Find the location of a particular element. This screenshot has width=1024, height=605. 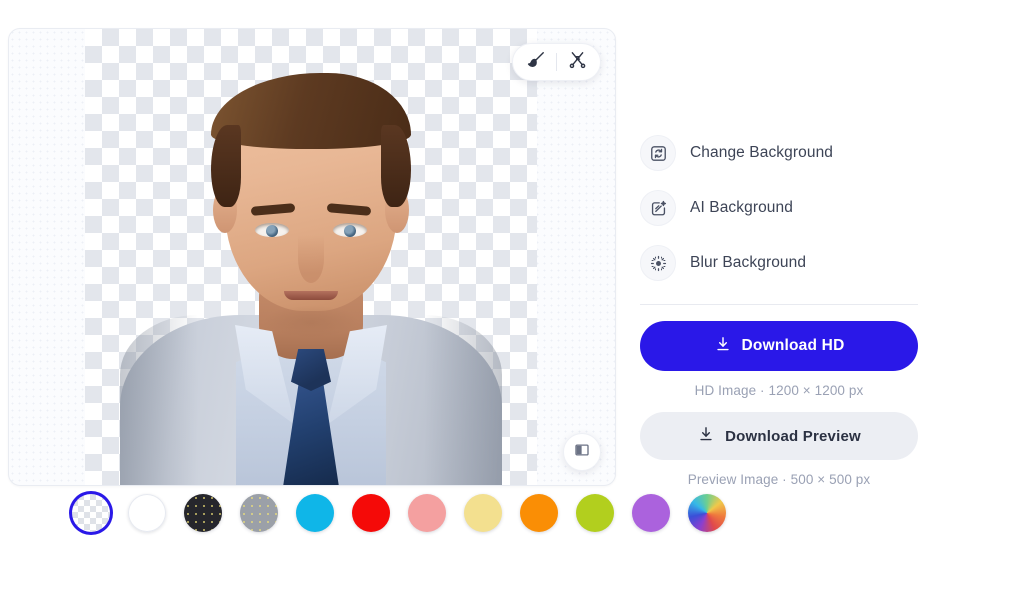

scissors-wand-icon is located at coordinates (577, 62).